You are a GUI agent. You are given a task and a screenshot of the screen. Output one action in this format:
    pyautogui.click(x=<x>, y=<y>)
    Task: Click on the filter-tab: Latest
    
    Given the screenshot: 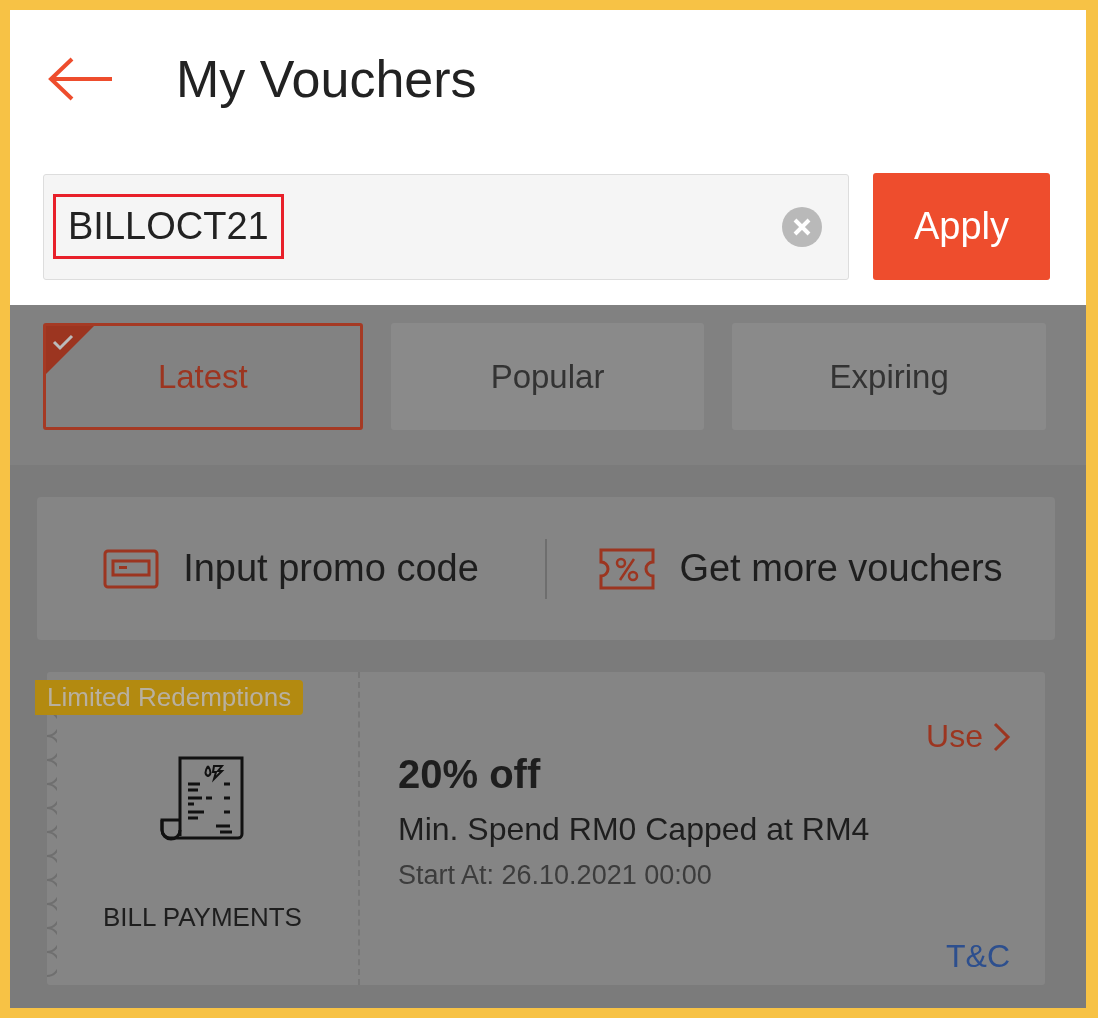 What is the action you would take?
    pyautogui.click(x=203, y=376)
    